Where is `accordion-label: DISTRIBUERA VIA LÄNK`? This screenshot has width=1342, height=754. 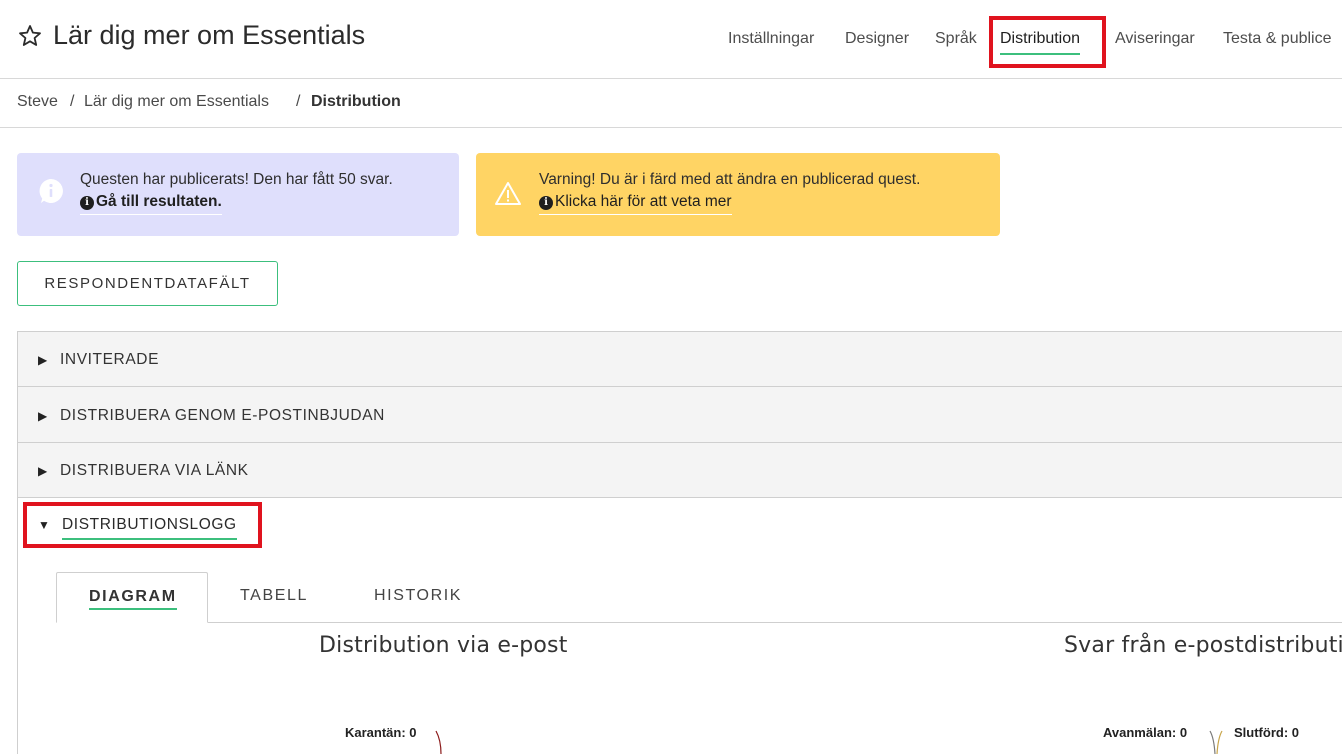
accordion-label: DISTRIBUERA VIA LÄNK is located at coordinates (154, 470).